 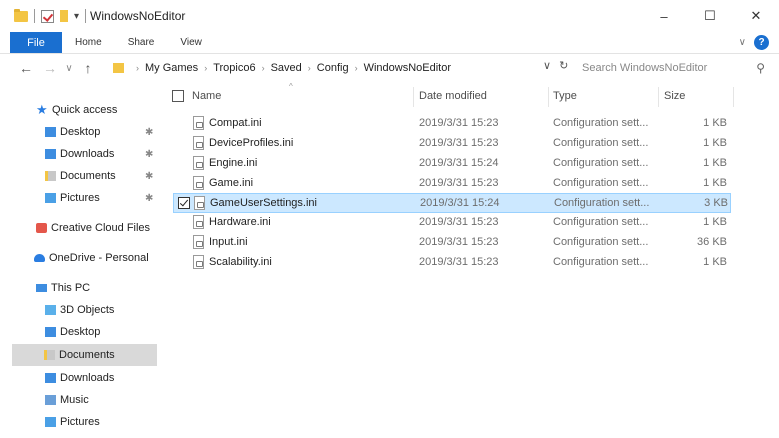 I want to click on row-checkbox, so click(x=184, y=203).